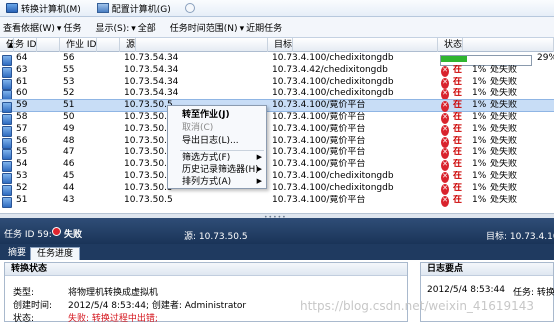  I want to click on tab-task-progress: 任务进度, so click(55, 253).